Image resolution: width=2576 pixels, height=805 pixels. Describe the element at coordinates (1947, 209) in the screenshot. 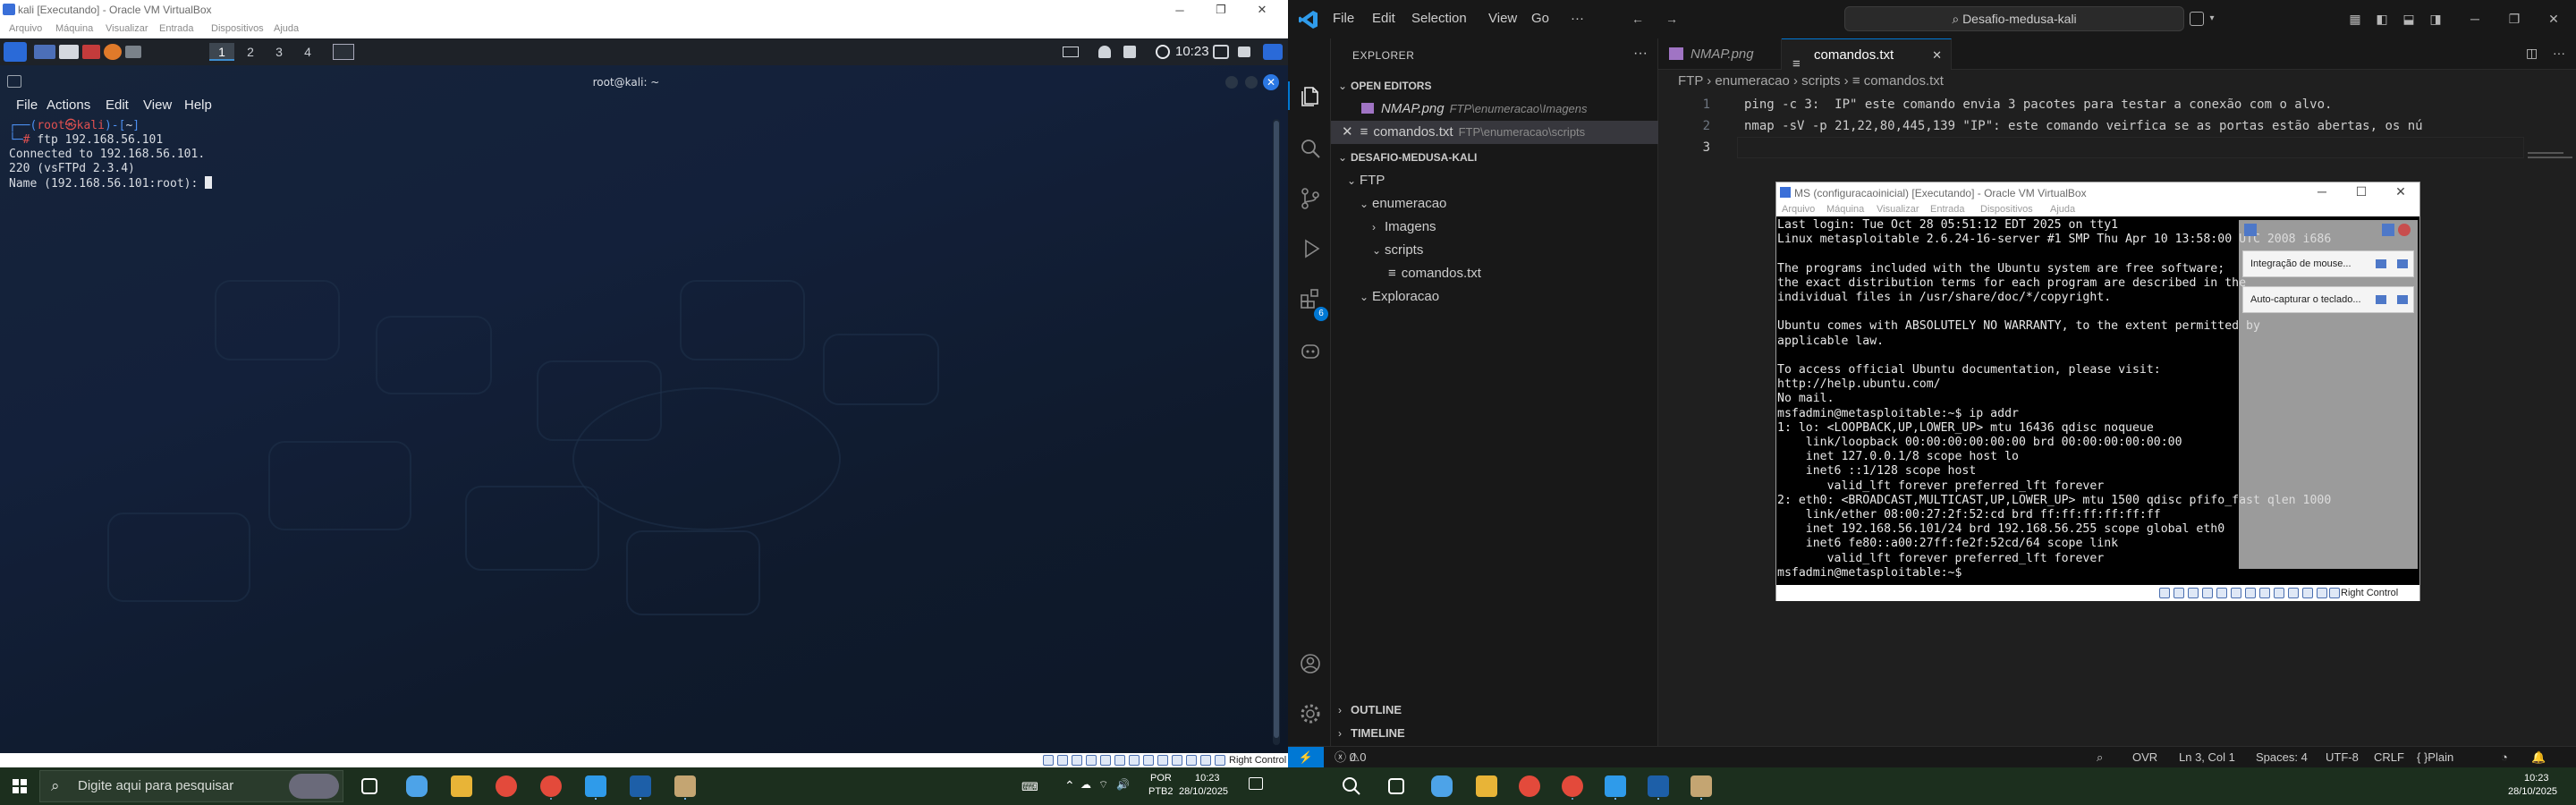

I see `menu-entrada: Entrada` at that location.